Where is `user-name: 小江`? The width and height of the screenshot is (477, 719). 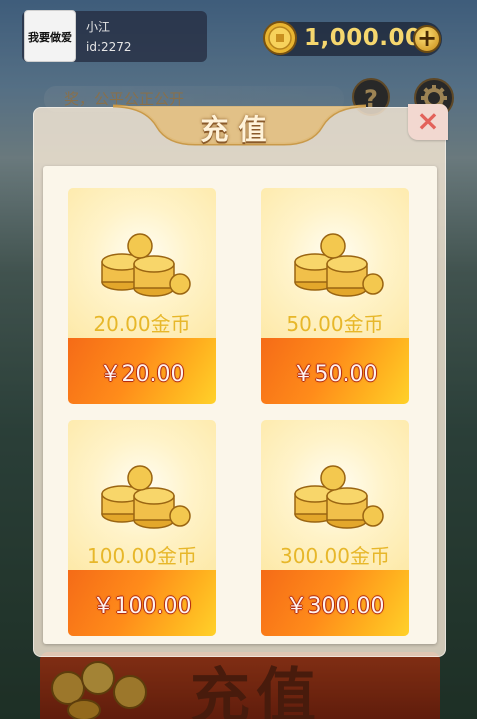
user-name: 小江 is located at coordinates (98, 27).